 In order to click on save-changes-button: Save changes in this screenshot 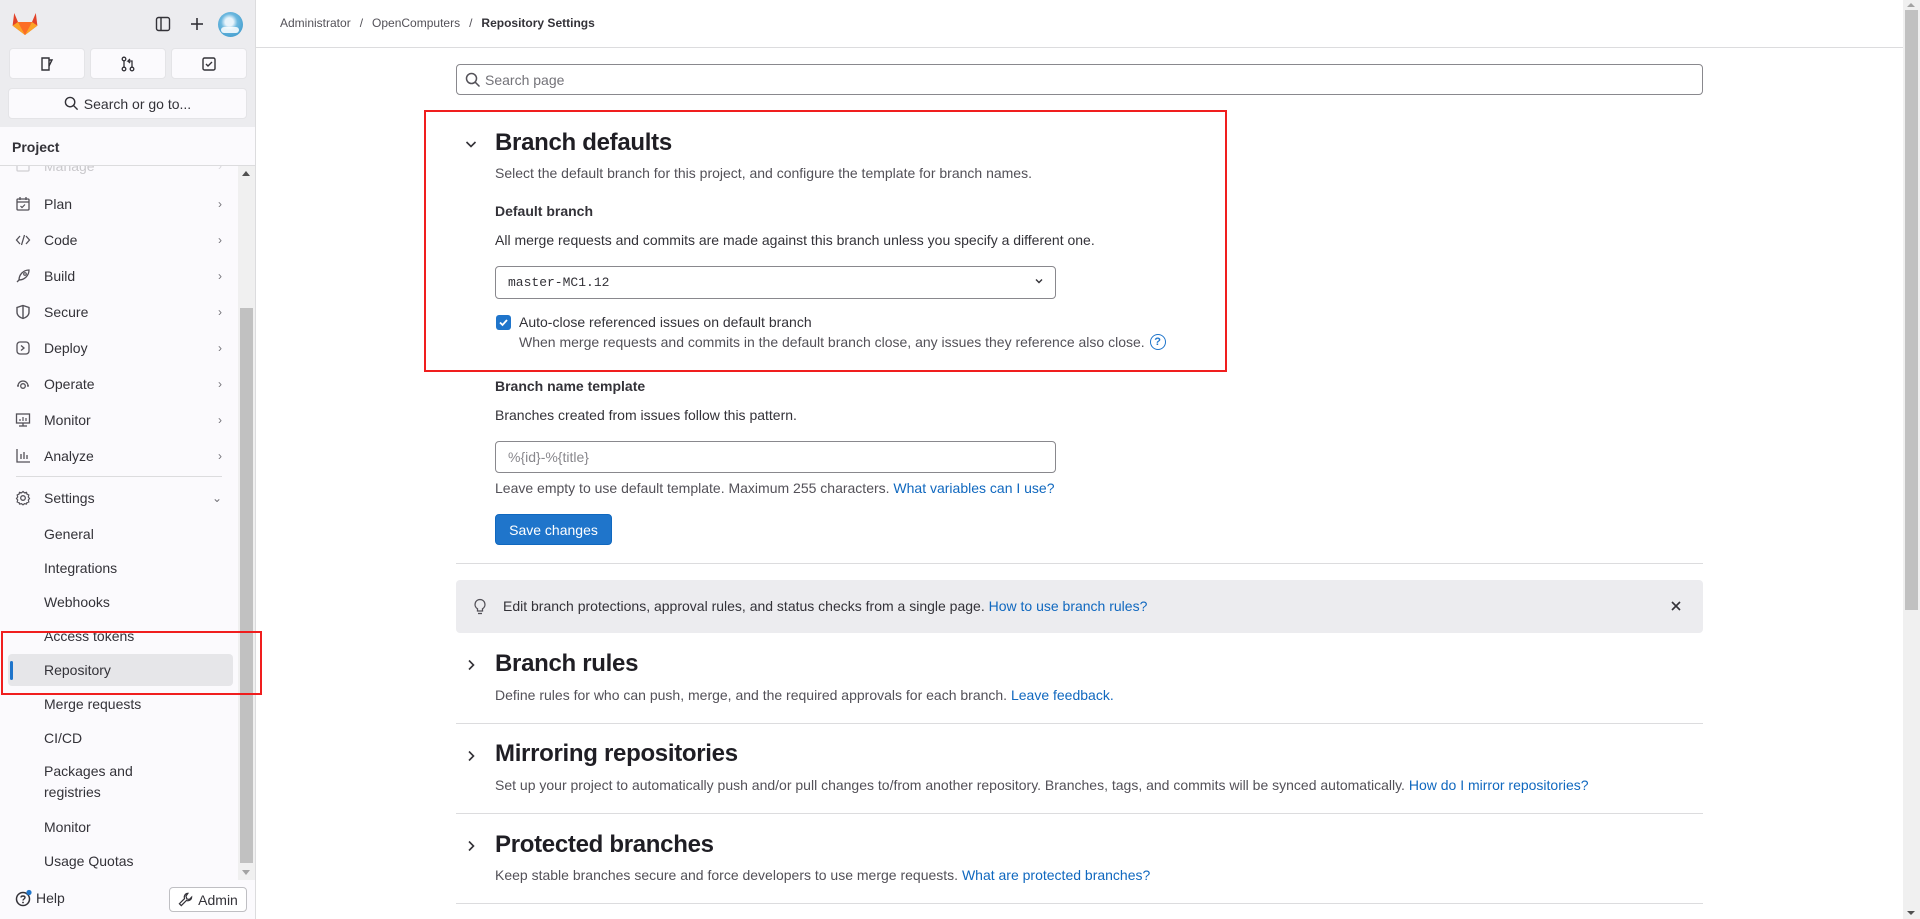, I will do `click(553, 529)`.